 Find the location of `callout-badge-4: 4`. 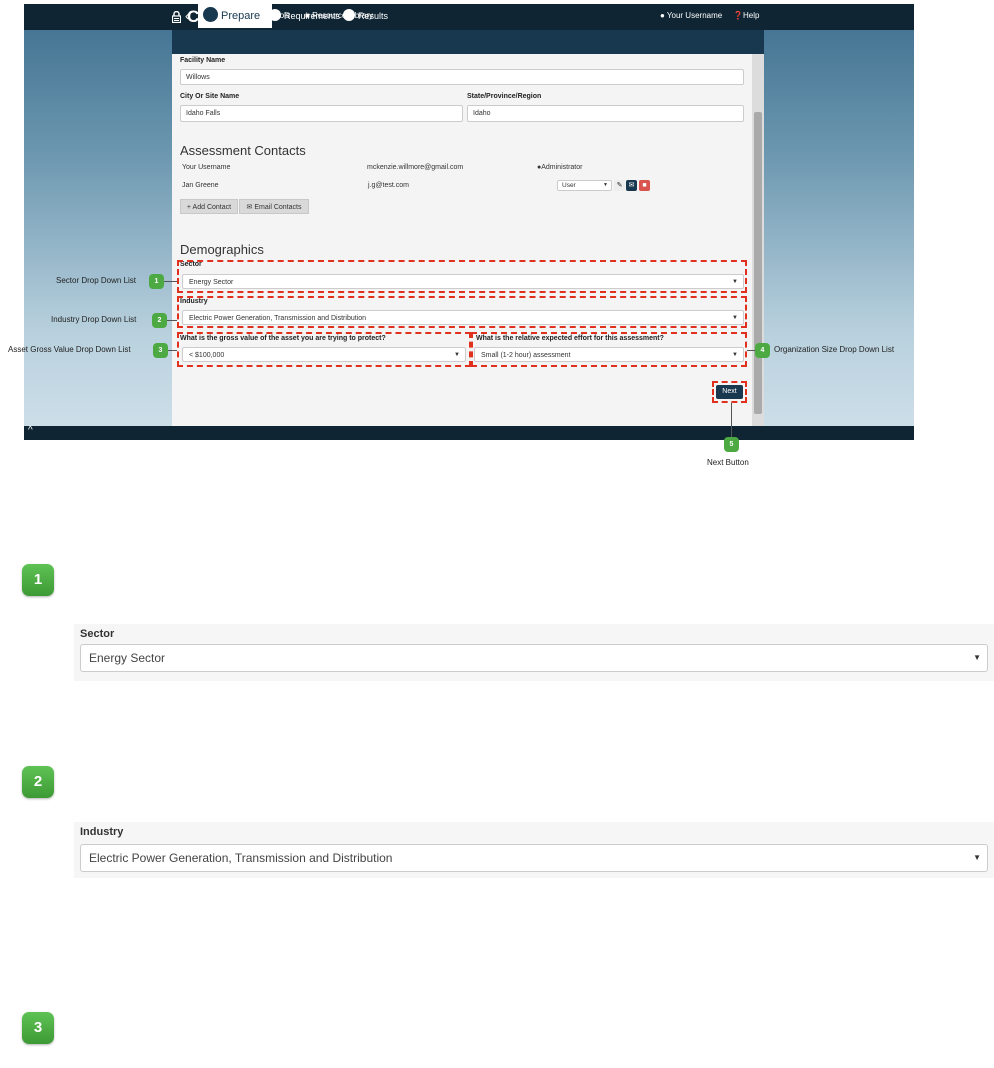

callout-badge-4: 4 is located at coordinates (762, 350).